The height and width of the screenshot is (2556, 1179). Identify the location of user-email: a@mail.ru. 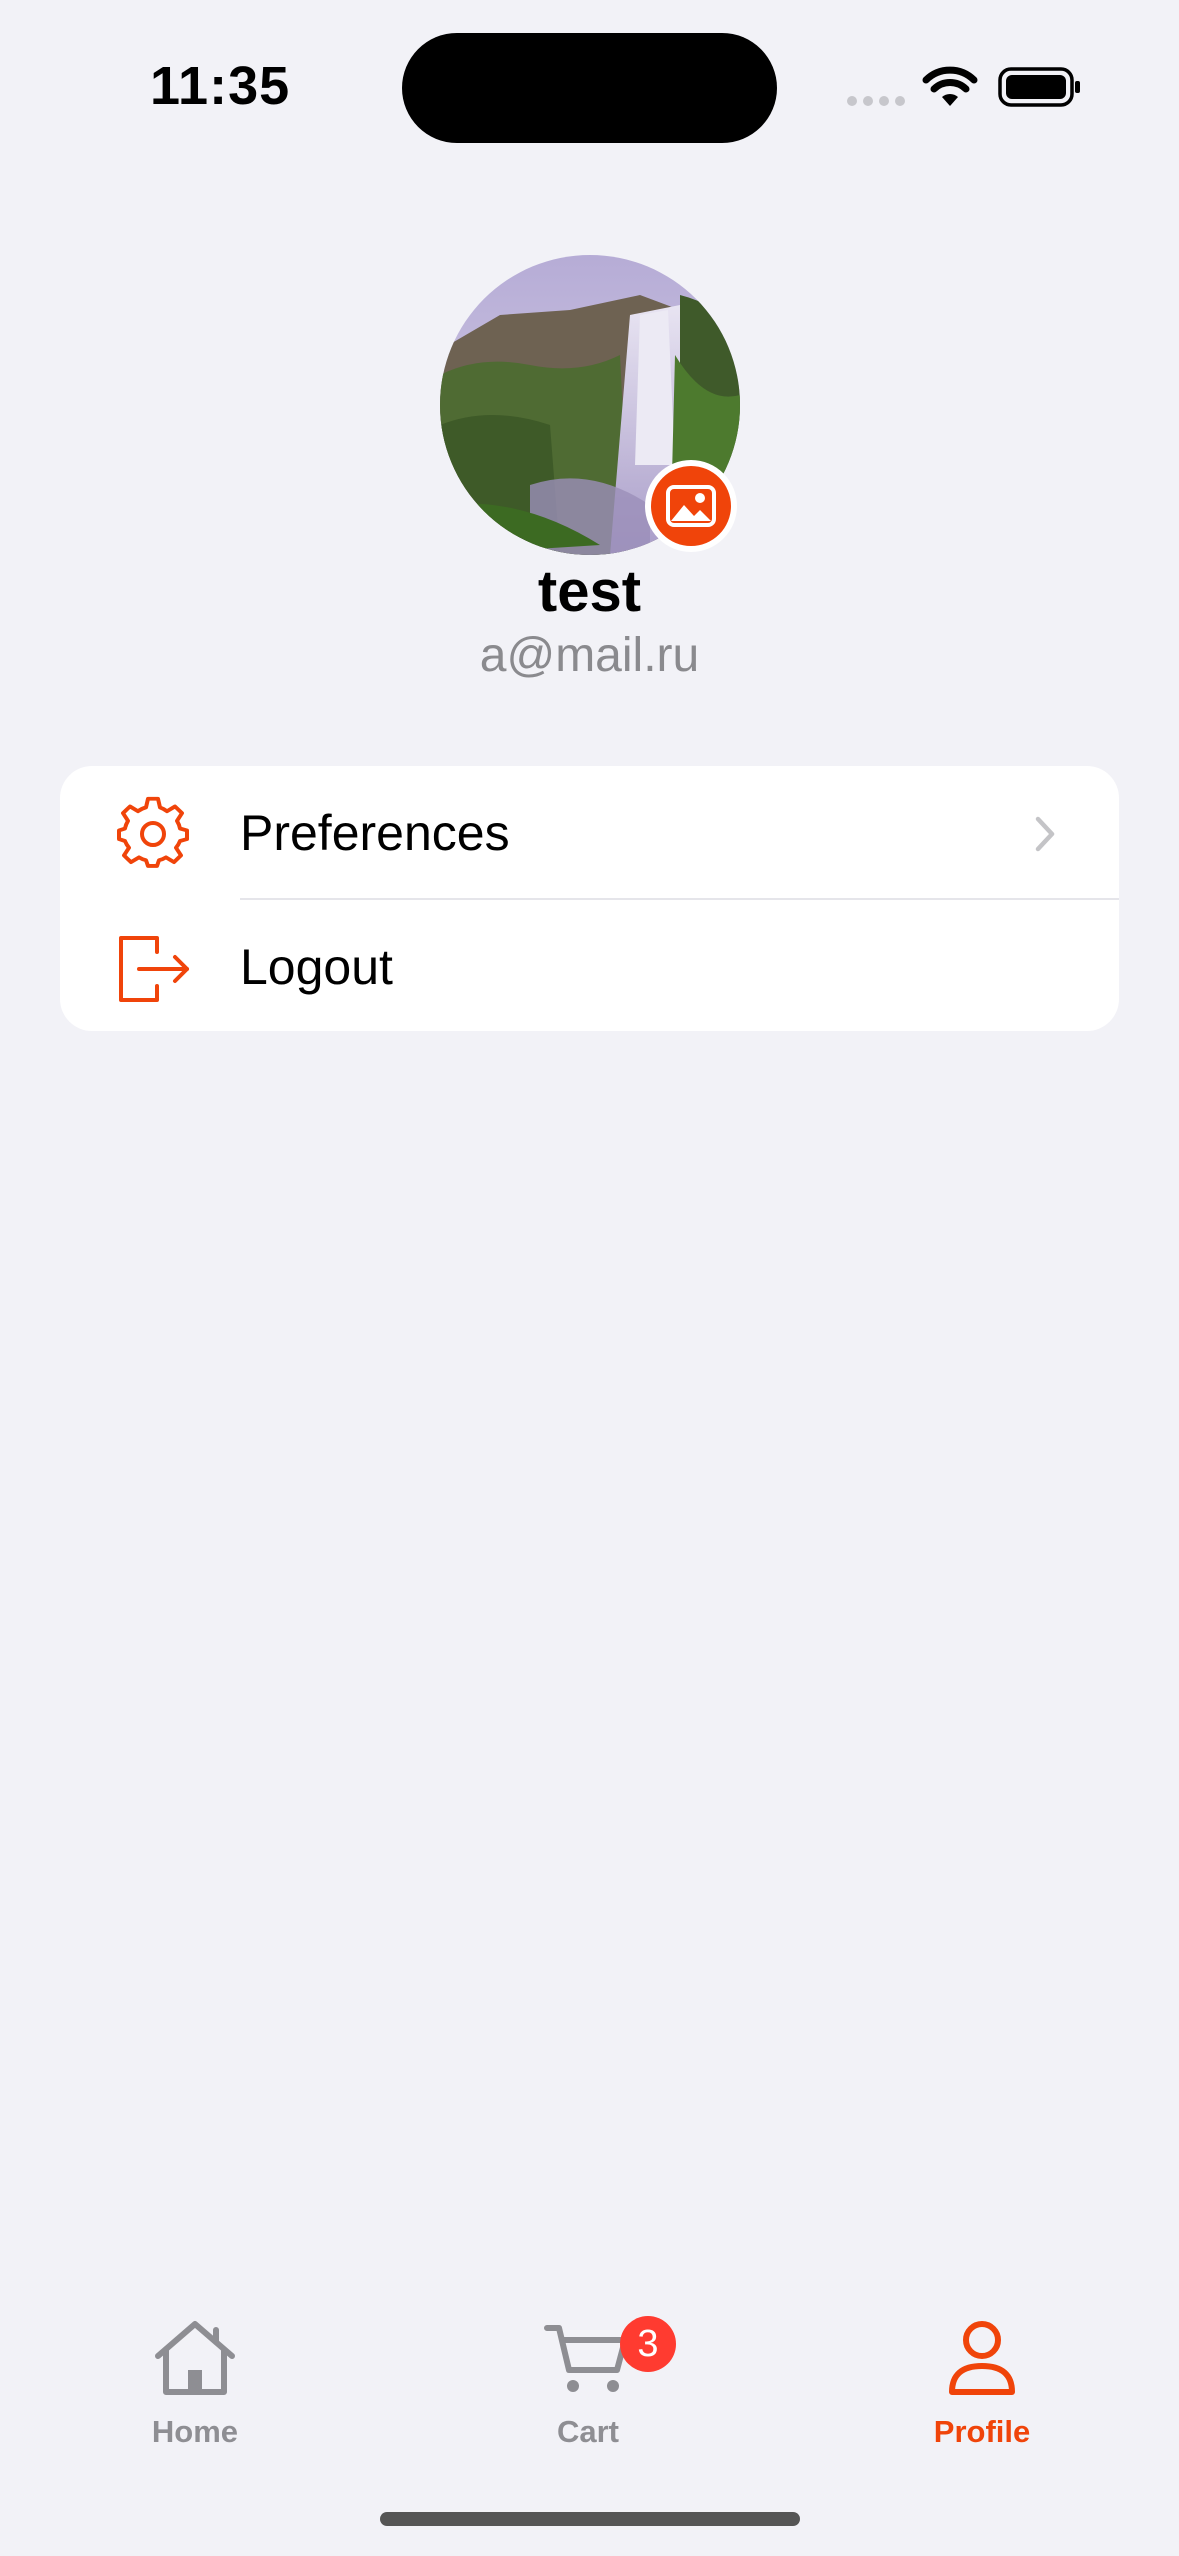
(589, 655).